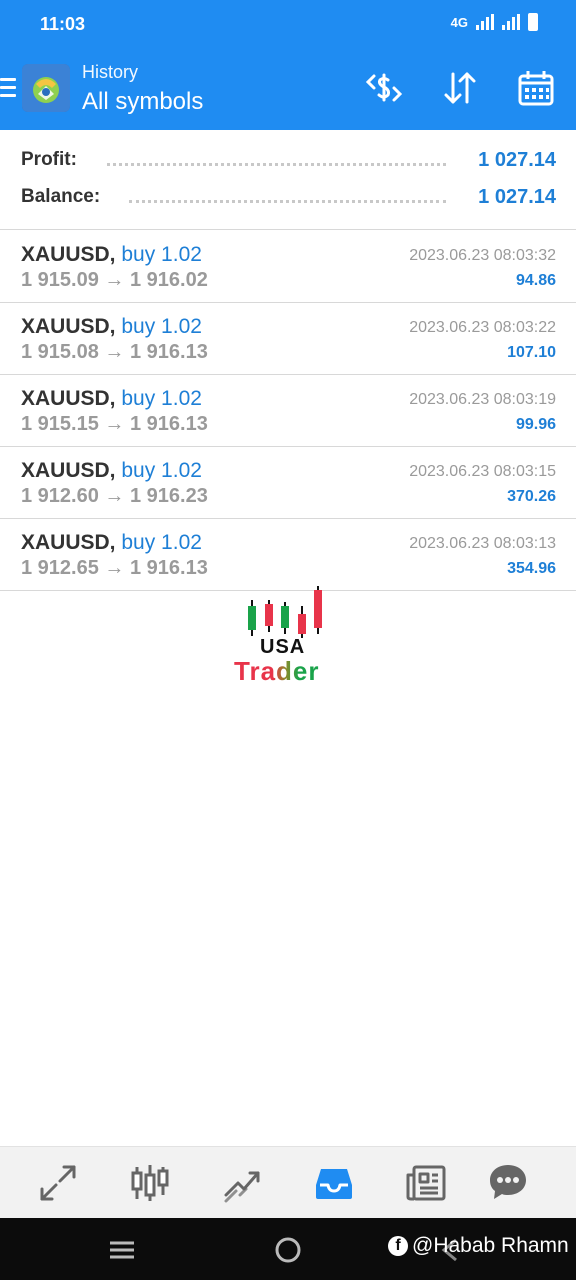 This screenshot has width=576, height=1280. Describe the element at coordinates (242, 1183) in the screenshot. I see `chart-icon` at that location.